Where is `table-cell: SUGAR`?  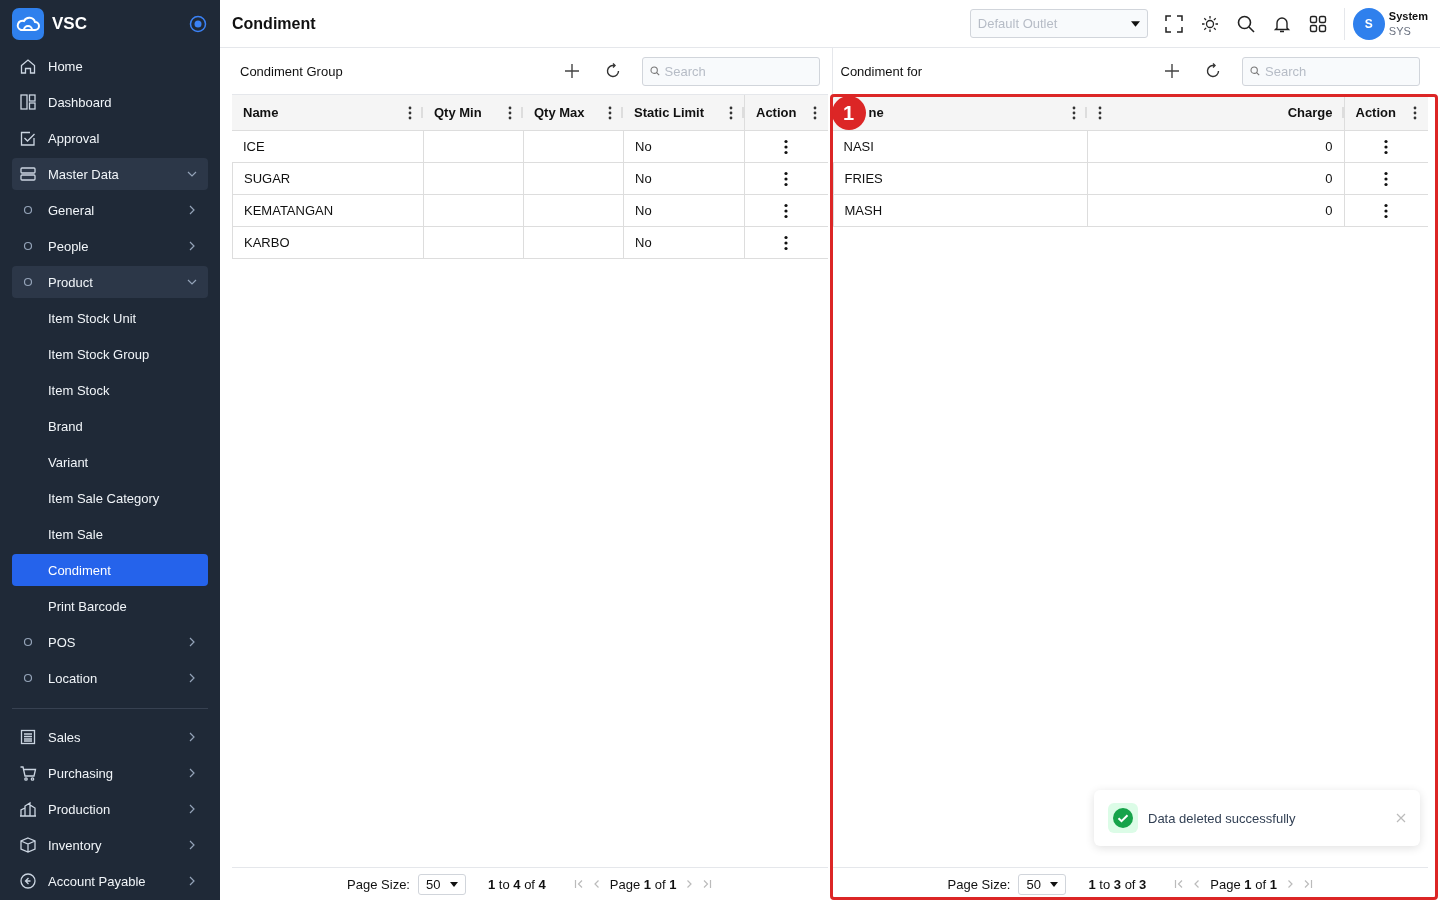
table-cell: SUGAR is located at coordinates (327, 179).